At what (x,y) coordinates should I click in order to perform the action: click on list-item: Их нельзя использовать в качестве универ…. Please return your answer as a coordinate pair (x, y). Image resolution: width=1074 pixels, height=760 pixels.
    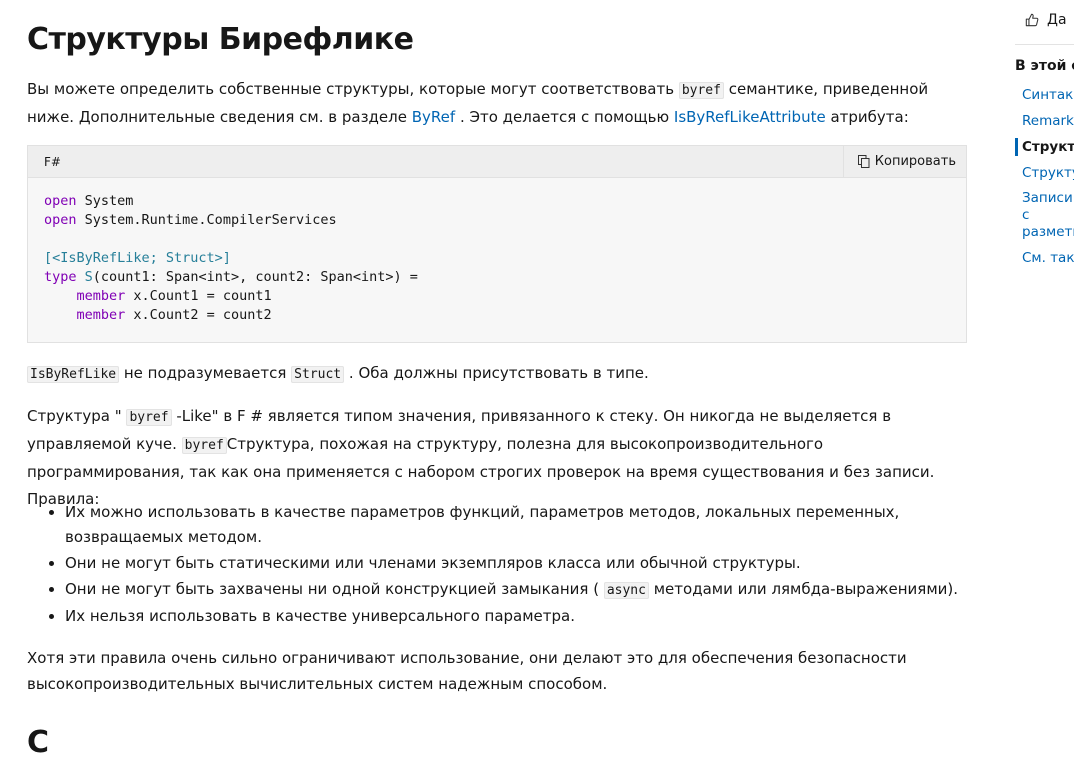
    Looking at the image, I should click on (515, 616).